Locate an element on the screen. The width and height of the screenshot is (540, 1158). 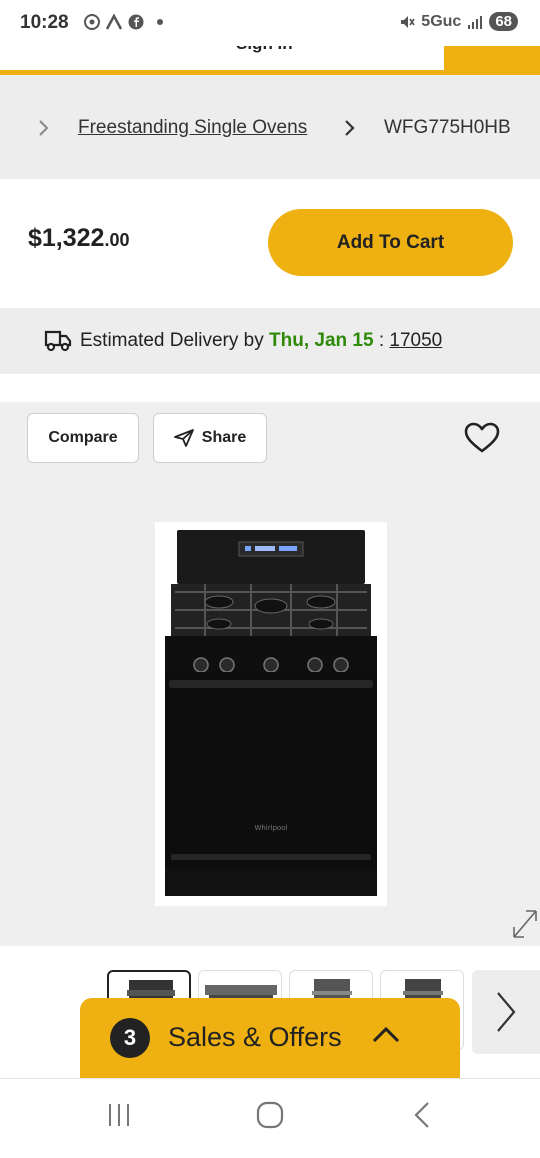
product-image: Whirlpool is located at coordinates (271, 714).